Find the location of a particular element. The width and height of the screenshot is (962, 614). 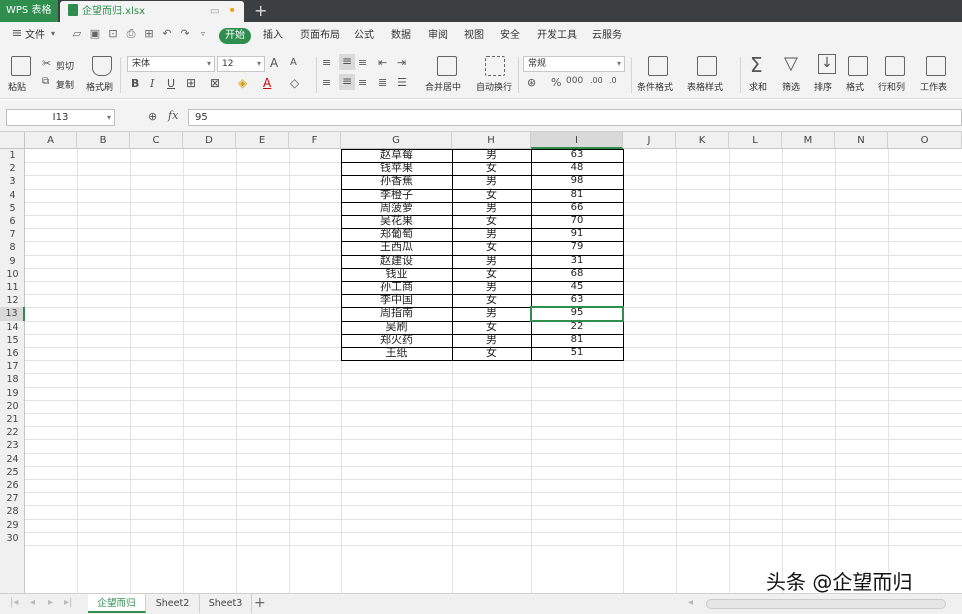

sheet-tab-sheet3: Sheet3 is located at coordinates (226, 603).